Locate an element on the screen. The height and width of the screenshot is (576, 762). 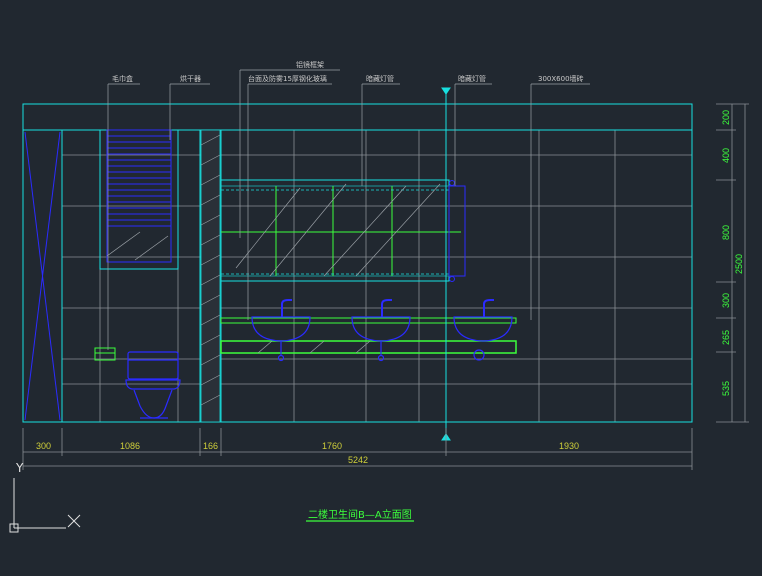
dim-v-2: 400 is located at coordinates (726, 155).